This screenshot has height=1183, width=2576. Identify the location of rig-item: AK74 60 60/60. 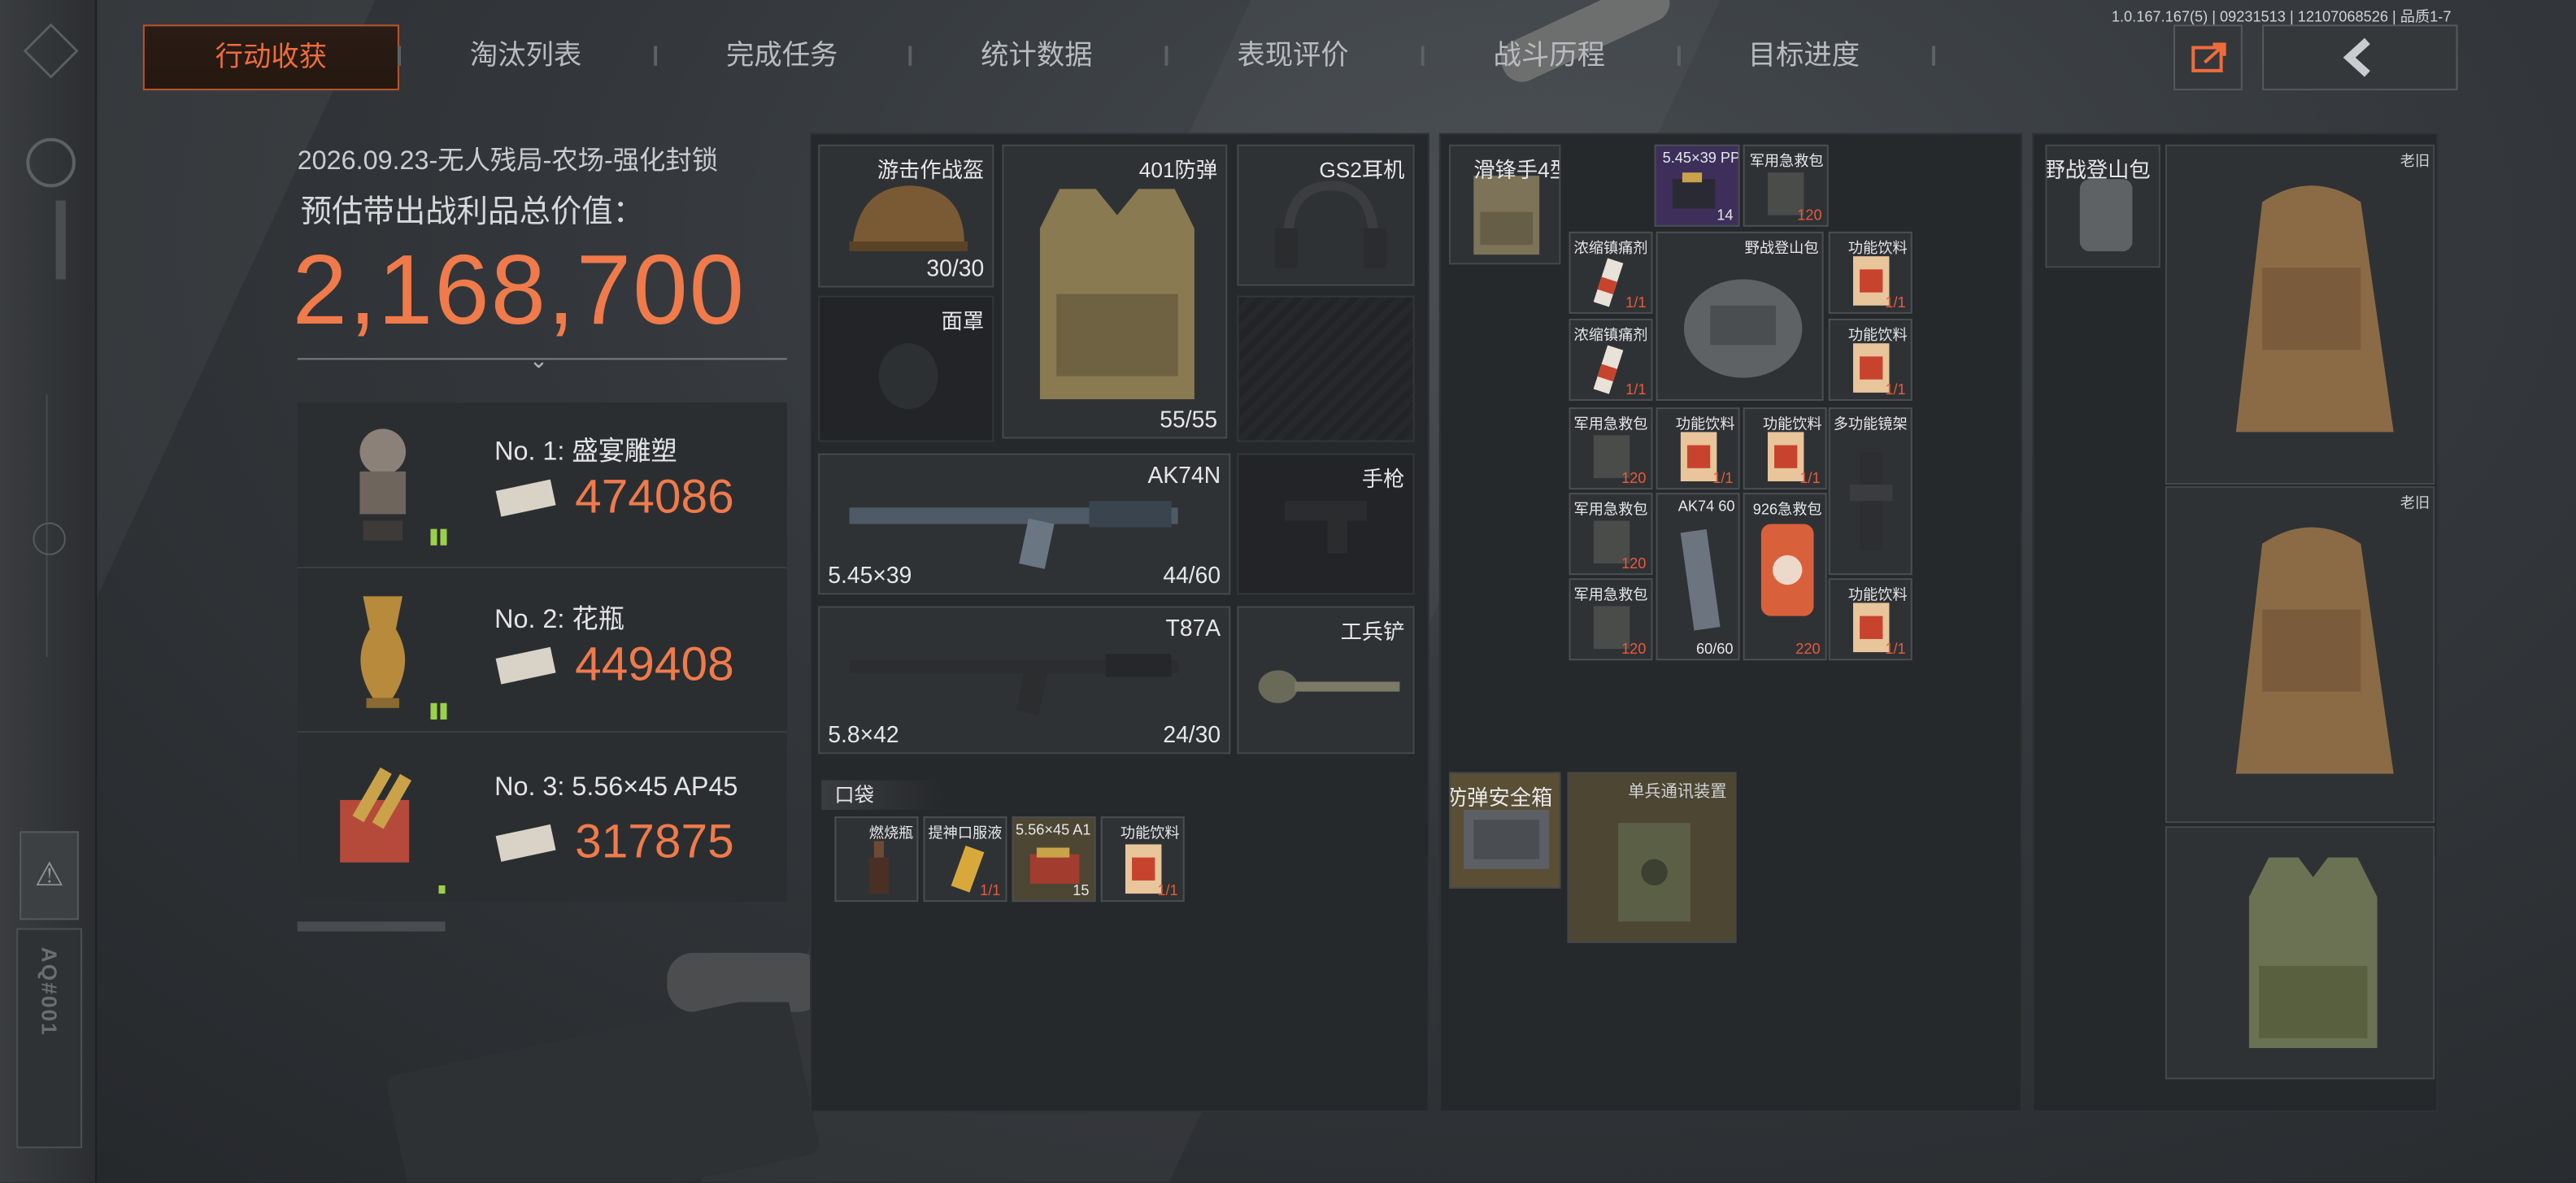
(1698, 577).